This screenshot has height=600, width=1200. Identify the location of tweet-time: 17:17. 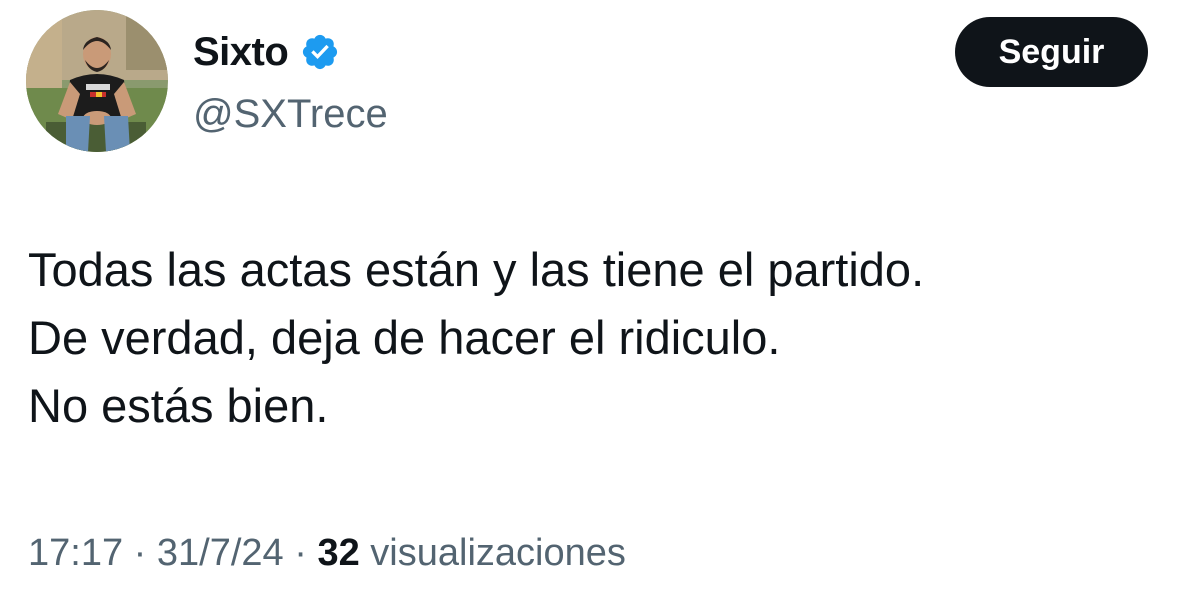
(75, 553).